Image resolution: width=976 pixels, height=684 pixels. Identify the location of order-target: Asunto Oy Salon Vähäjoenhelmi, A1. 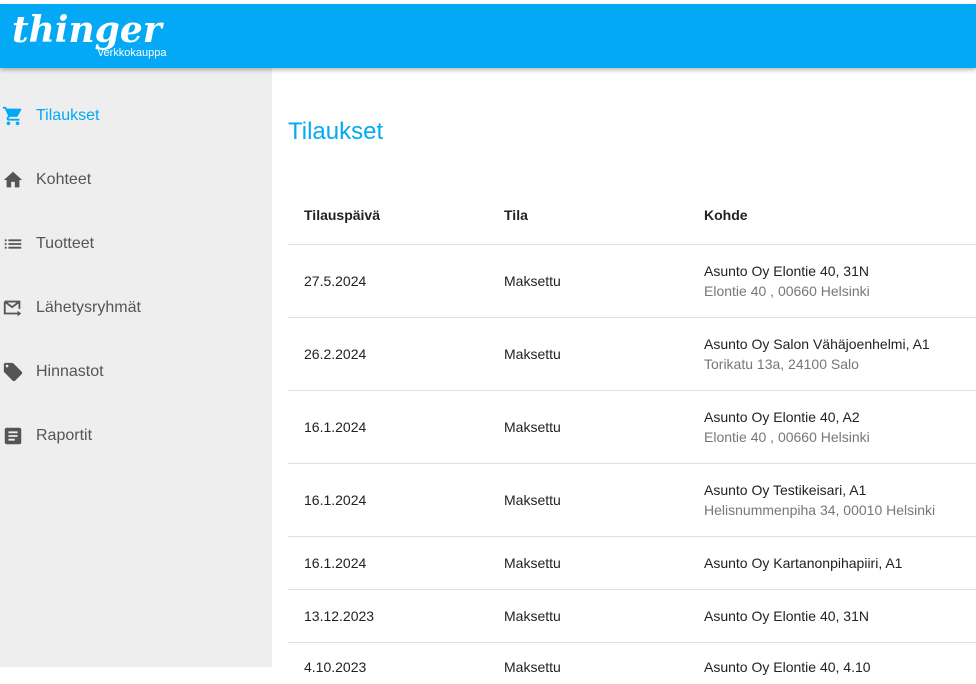
(817, 344).